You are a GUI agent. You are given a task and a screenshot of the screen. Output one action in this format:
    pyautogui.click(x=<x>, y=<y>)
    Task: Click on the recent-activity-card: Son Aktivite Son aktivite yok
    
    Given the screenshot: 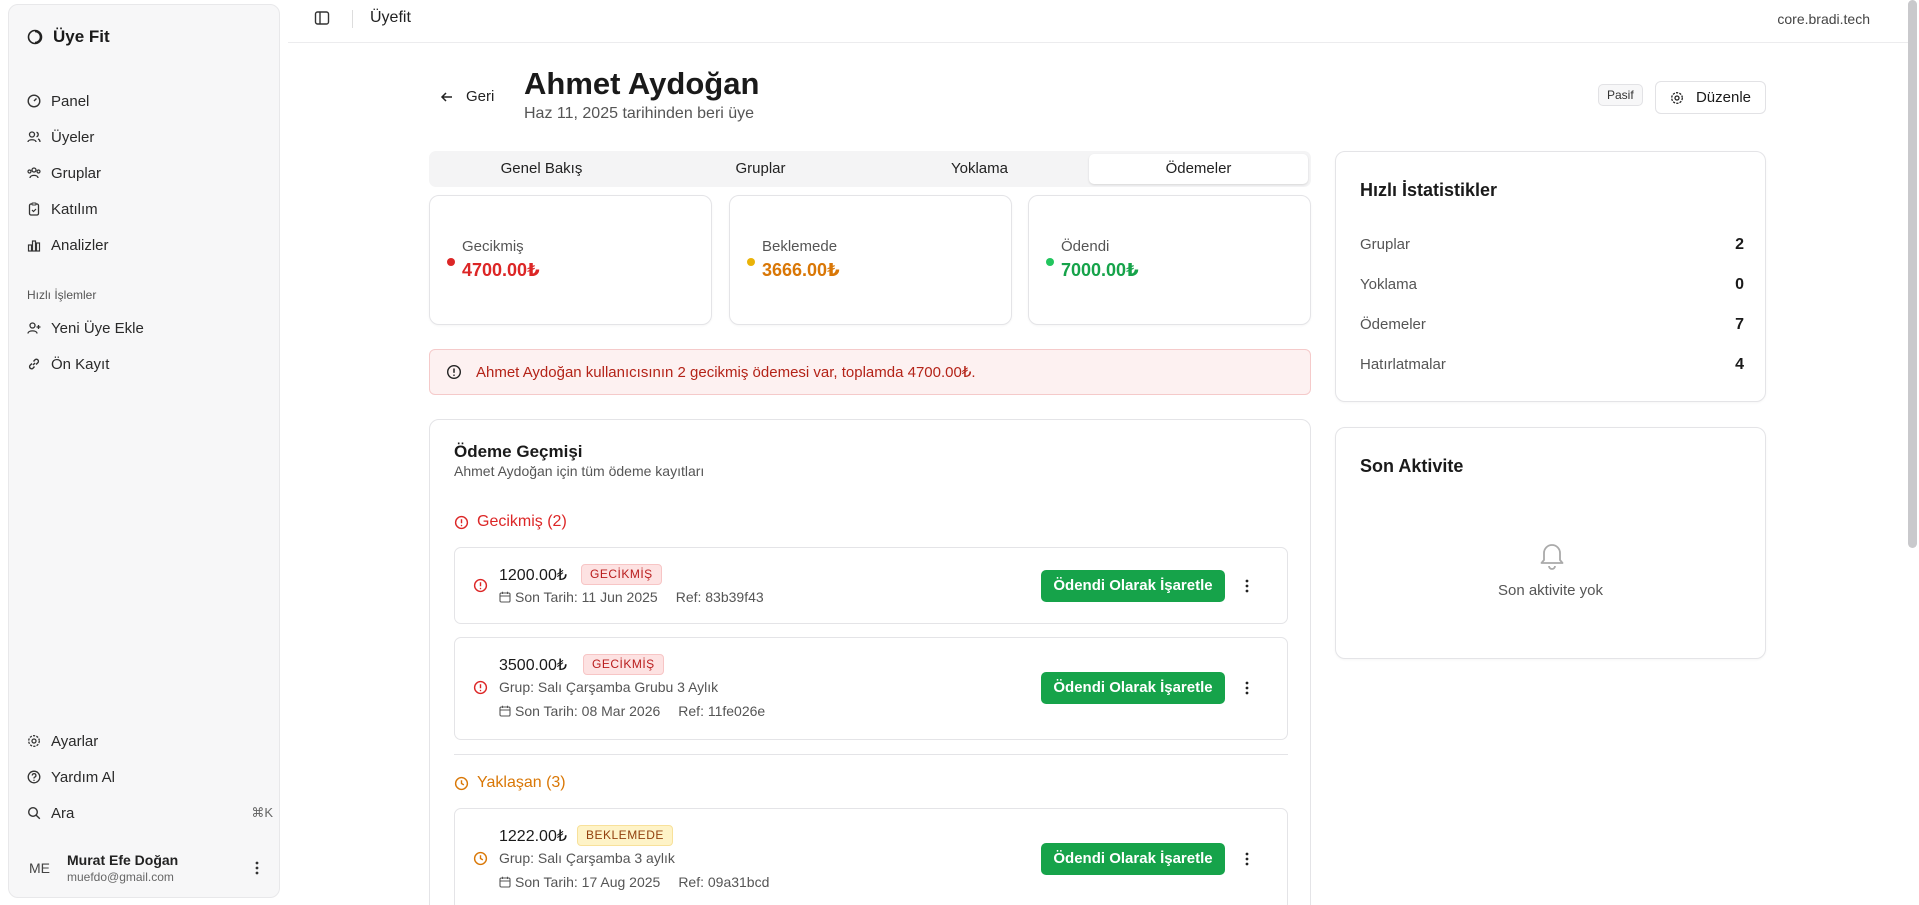 What is the action you would take?
    pyautogui.click(x=1550, y=543)
    